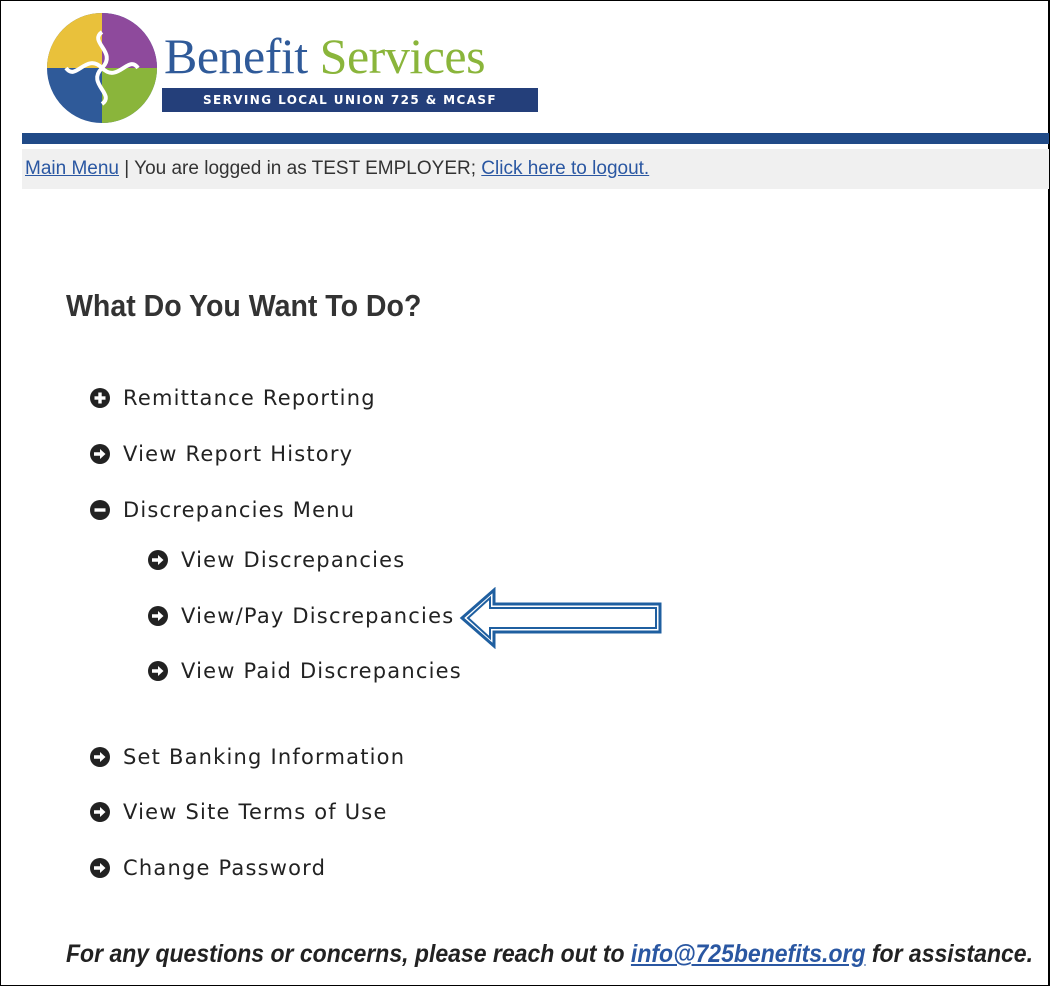 The image size is (1054, 988). What do you see at coordinates (236, 56) in the screenshot?
I see `brand-name-part1: Benefit` at bounding box center [236, 56].